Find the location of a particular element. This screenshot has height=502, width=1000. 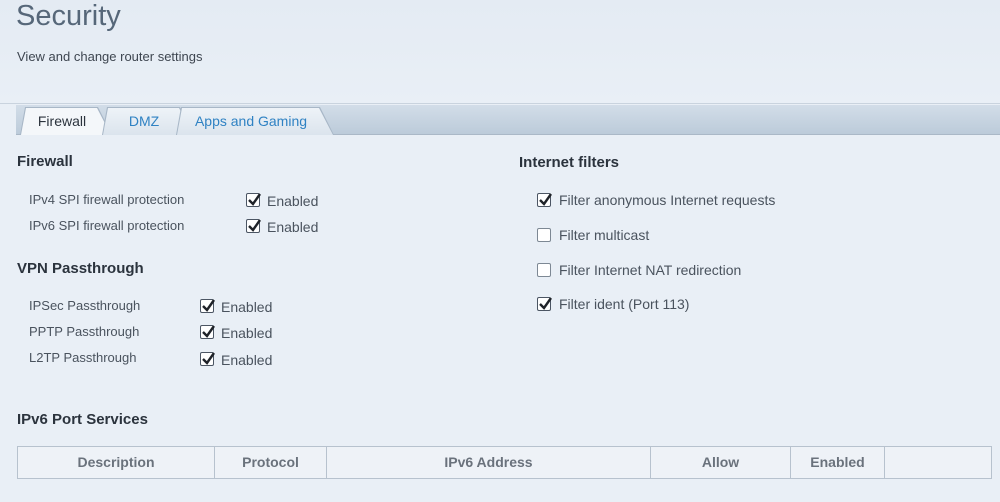

filter-anonymous-label: Filter anonymous Internet requests is located at coordinates (667, 200).